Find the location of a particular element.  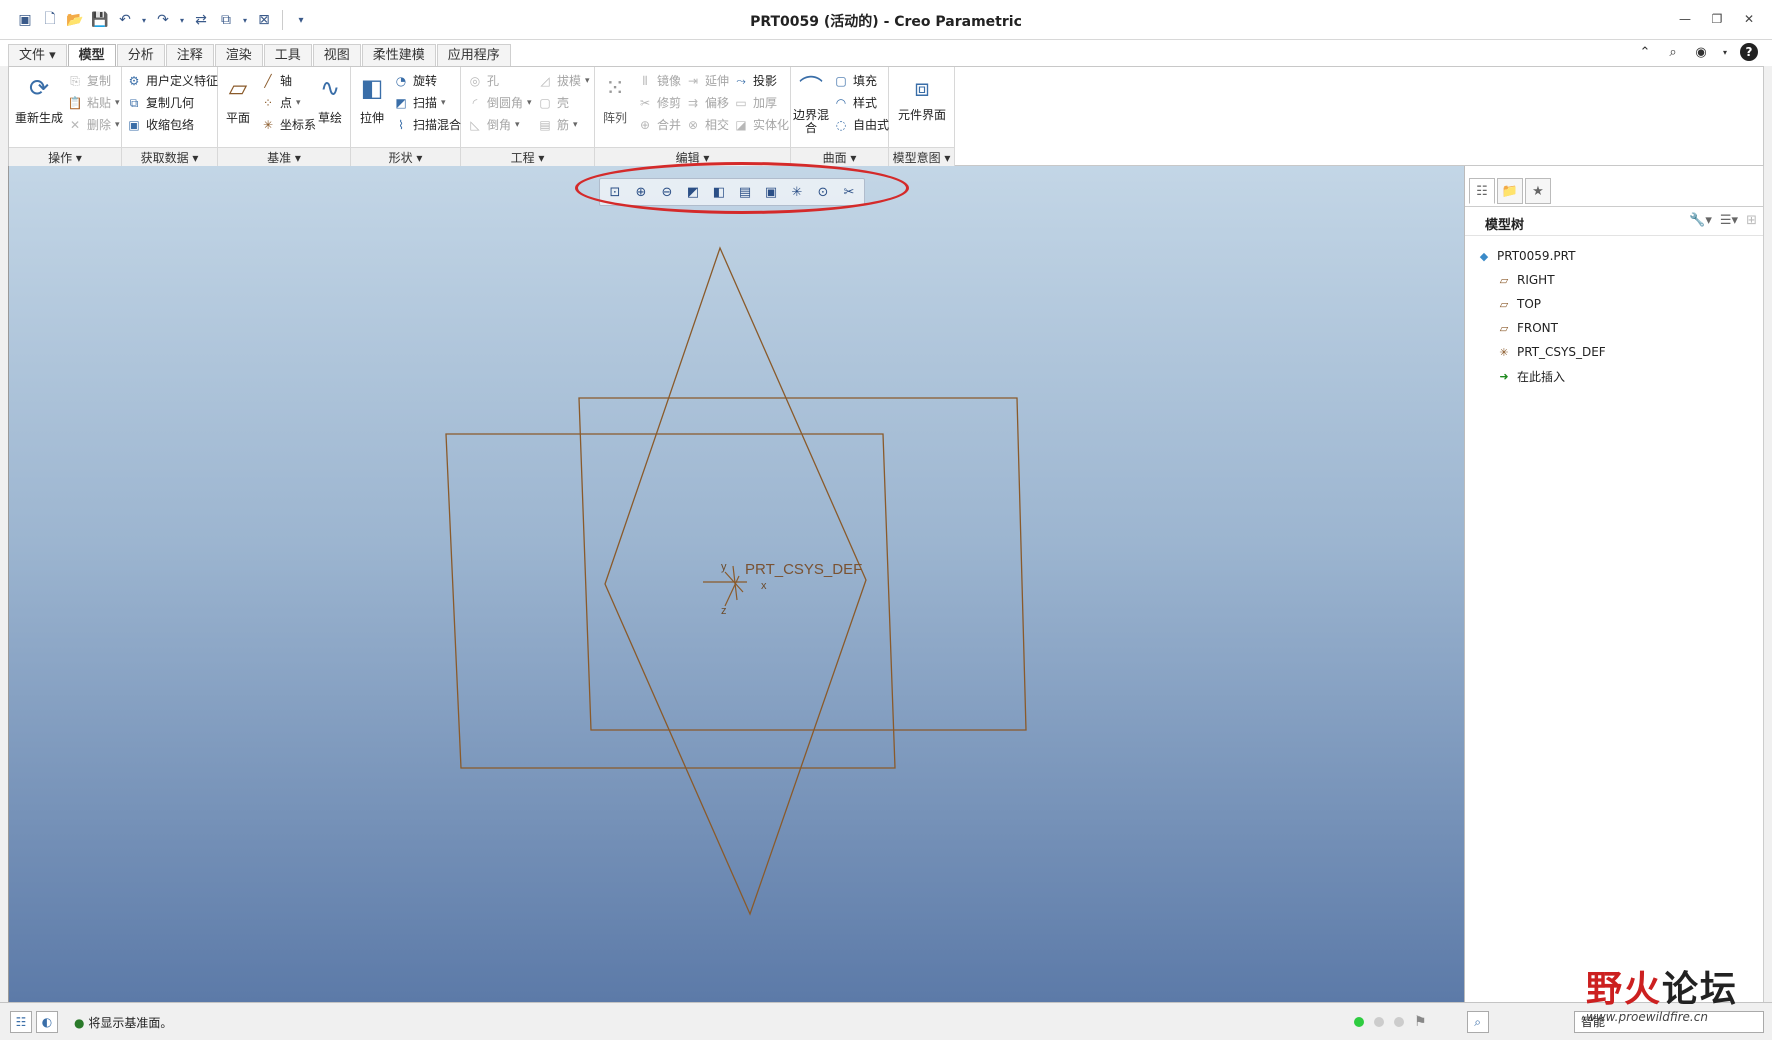

freestyle-button: ◌ 自由式 is located at coordinates (861, 125).